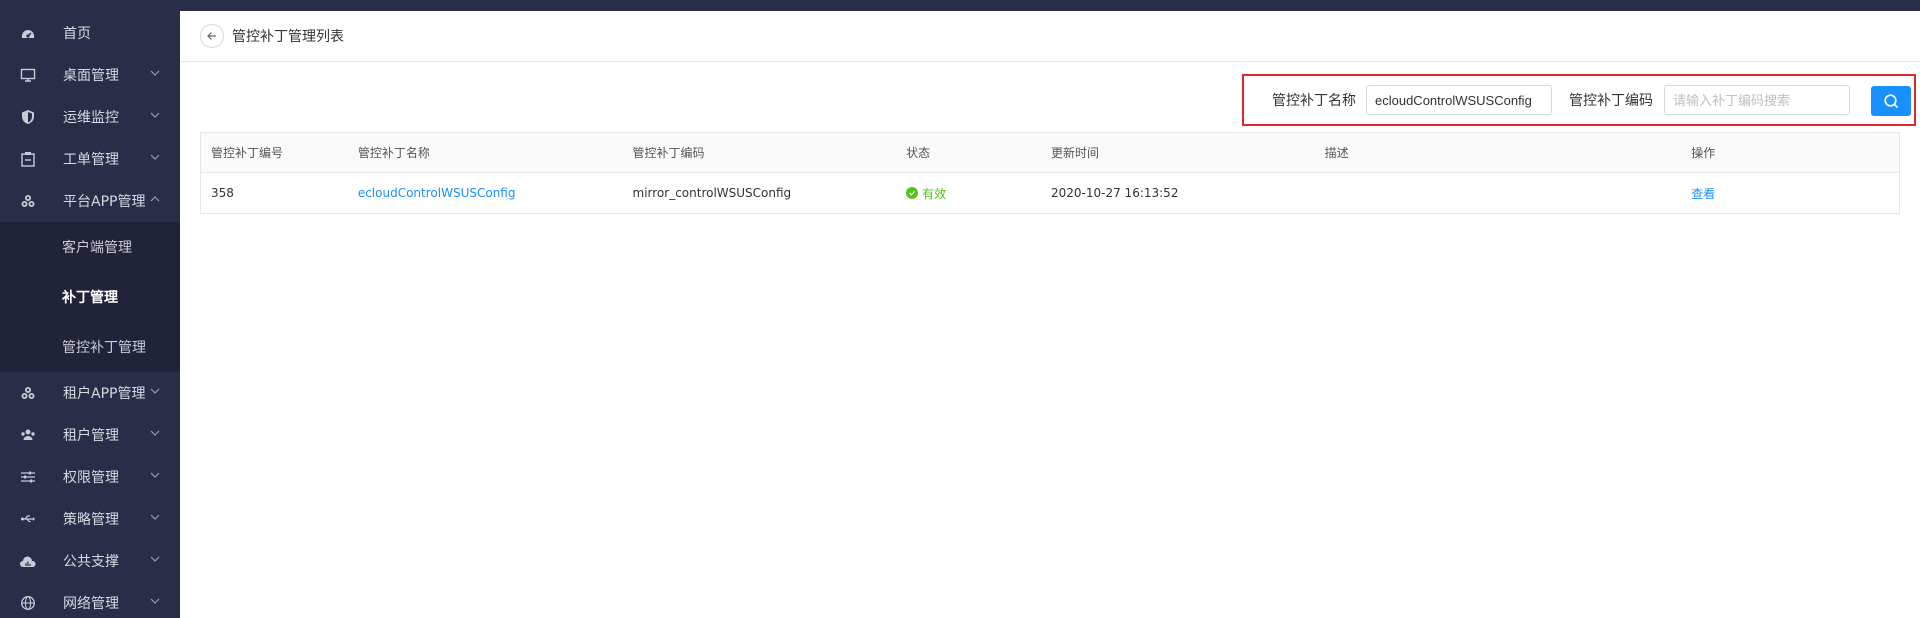  What do you see at coordinates (393, 153) in the screenshot?
I see `column-header: 管控补丁名称` at bounding box center [393, 153].